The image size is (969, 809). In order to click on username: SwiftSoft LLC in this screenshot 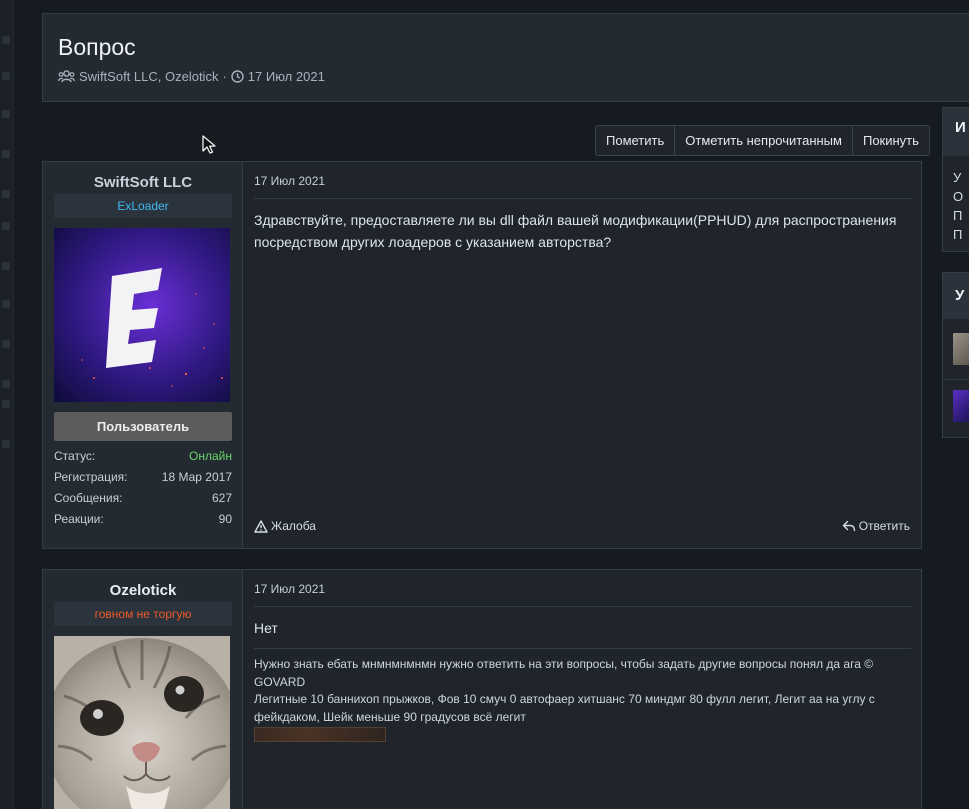, I will do `click(143, 182)`.